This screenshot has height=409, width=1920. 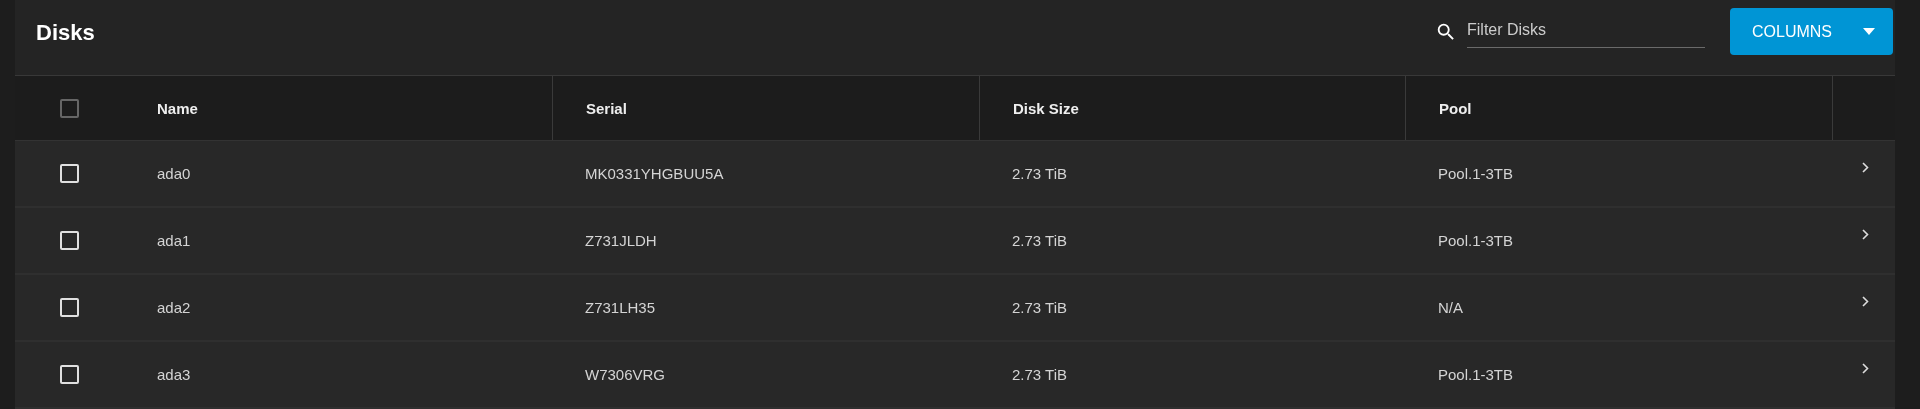 What do you see at coordinates (174, 173) in the screenshot?
I see `table-cell: ada0` at bounding box center [174, 173].